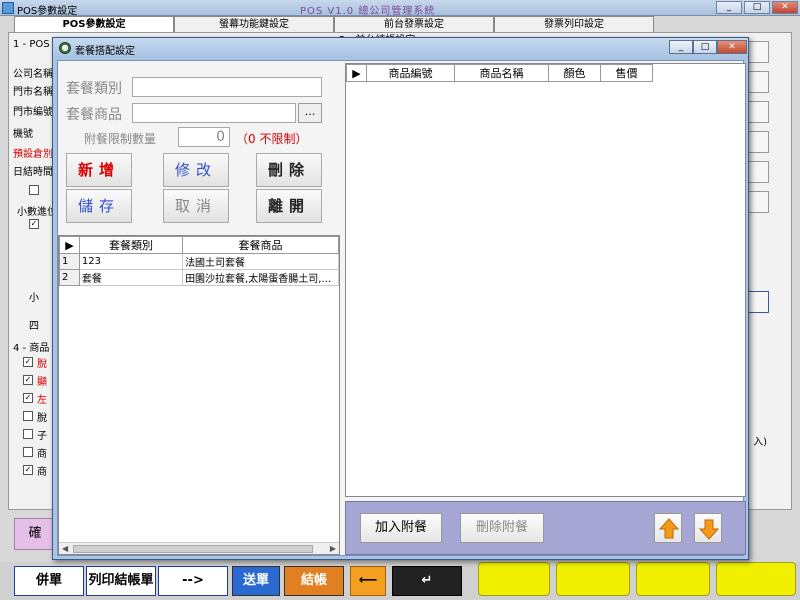 The height and width of the screenshot is (600, 800). Describe the element at coordinates (333, 548) in the screenshot. I see `scroll-right-icon: ▶` at that location.